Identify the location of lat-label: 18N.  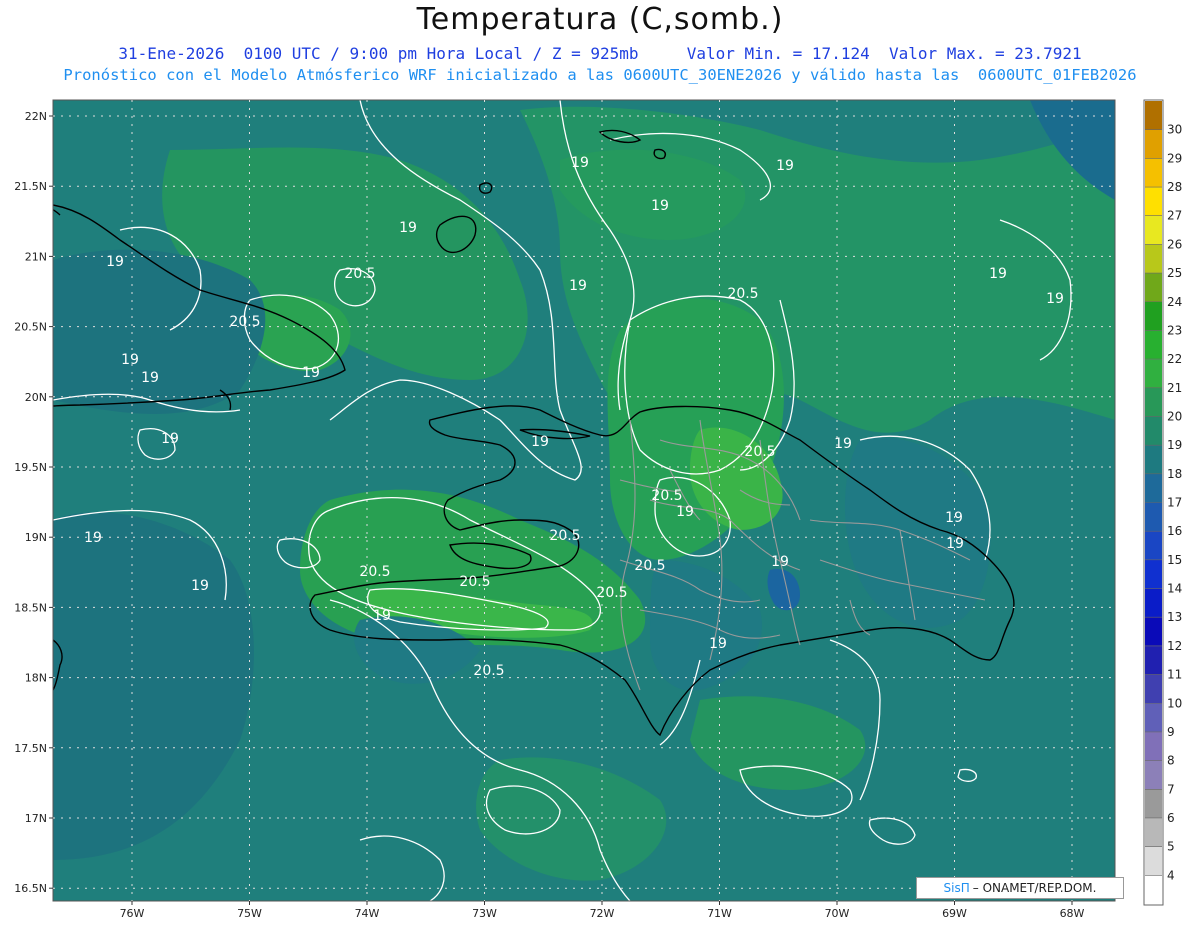
(36, 678).